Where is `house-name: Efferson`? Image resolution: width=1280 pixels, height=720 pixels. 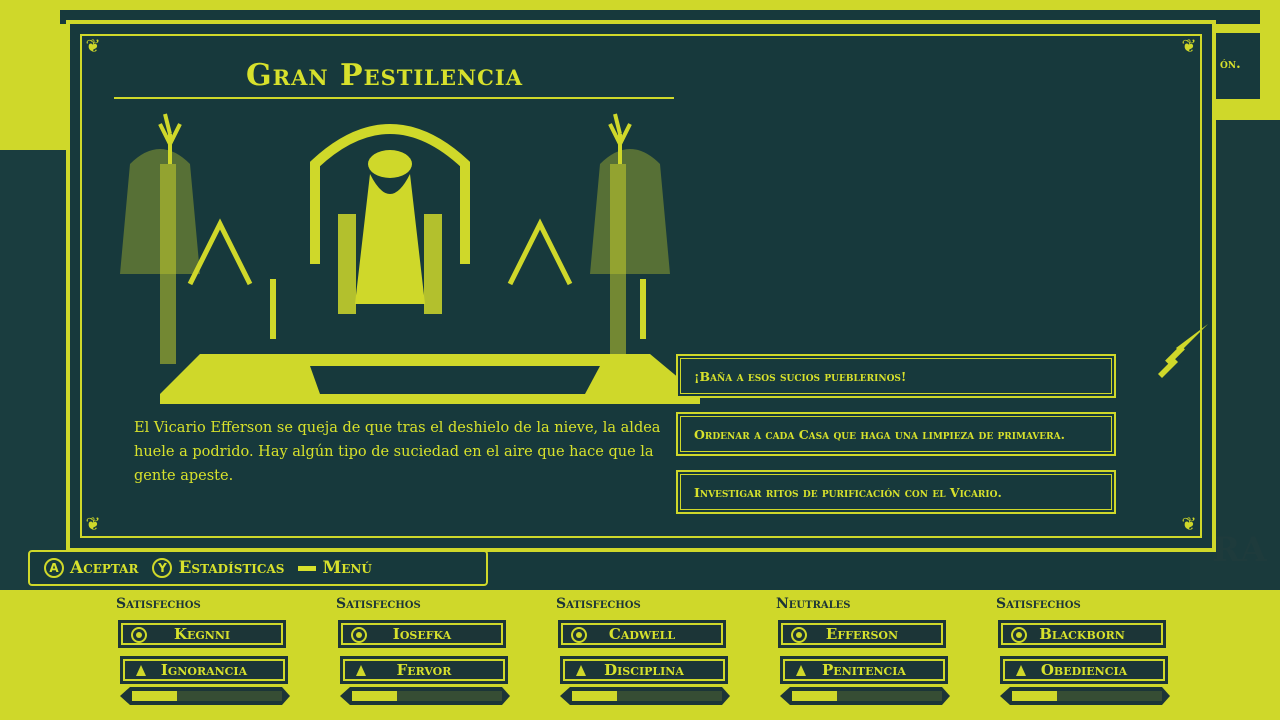 house-name: Efferson is located at coordinates (862, 634).